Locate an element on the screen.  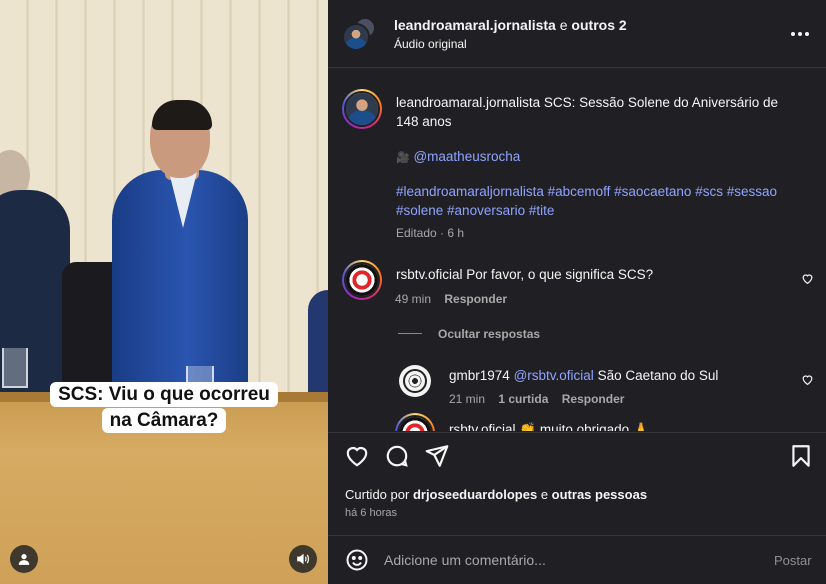
header-connector: e is located at coordinates (563, 25).